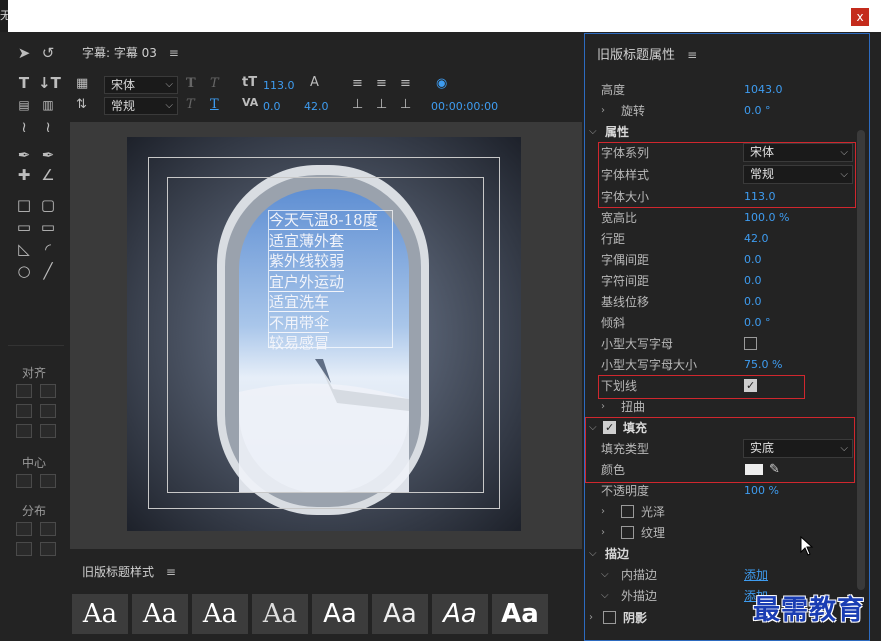 This screenshot has width=881, height=641. What do you see at coordinates (24, 127) in the screenshot?
I see `path-type-tool-icon: ≀` at bounding box center [24, 127].